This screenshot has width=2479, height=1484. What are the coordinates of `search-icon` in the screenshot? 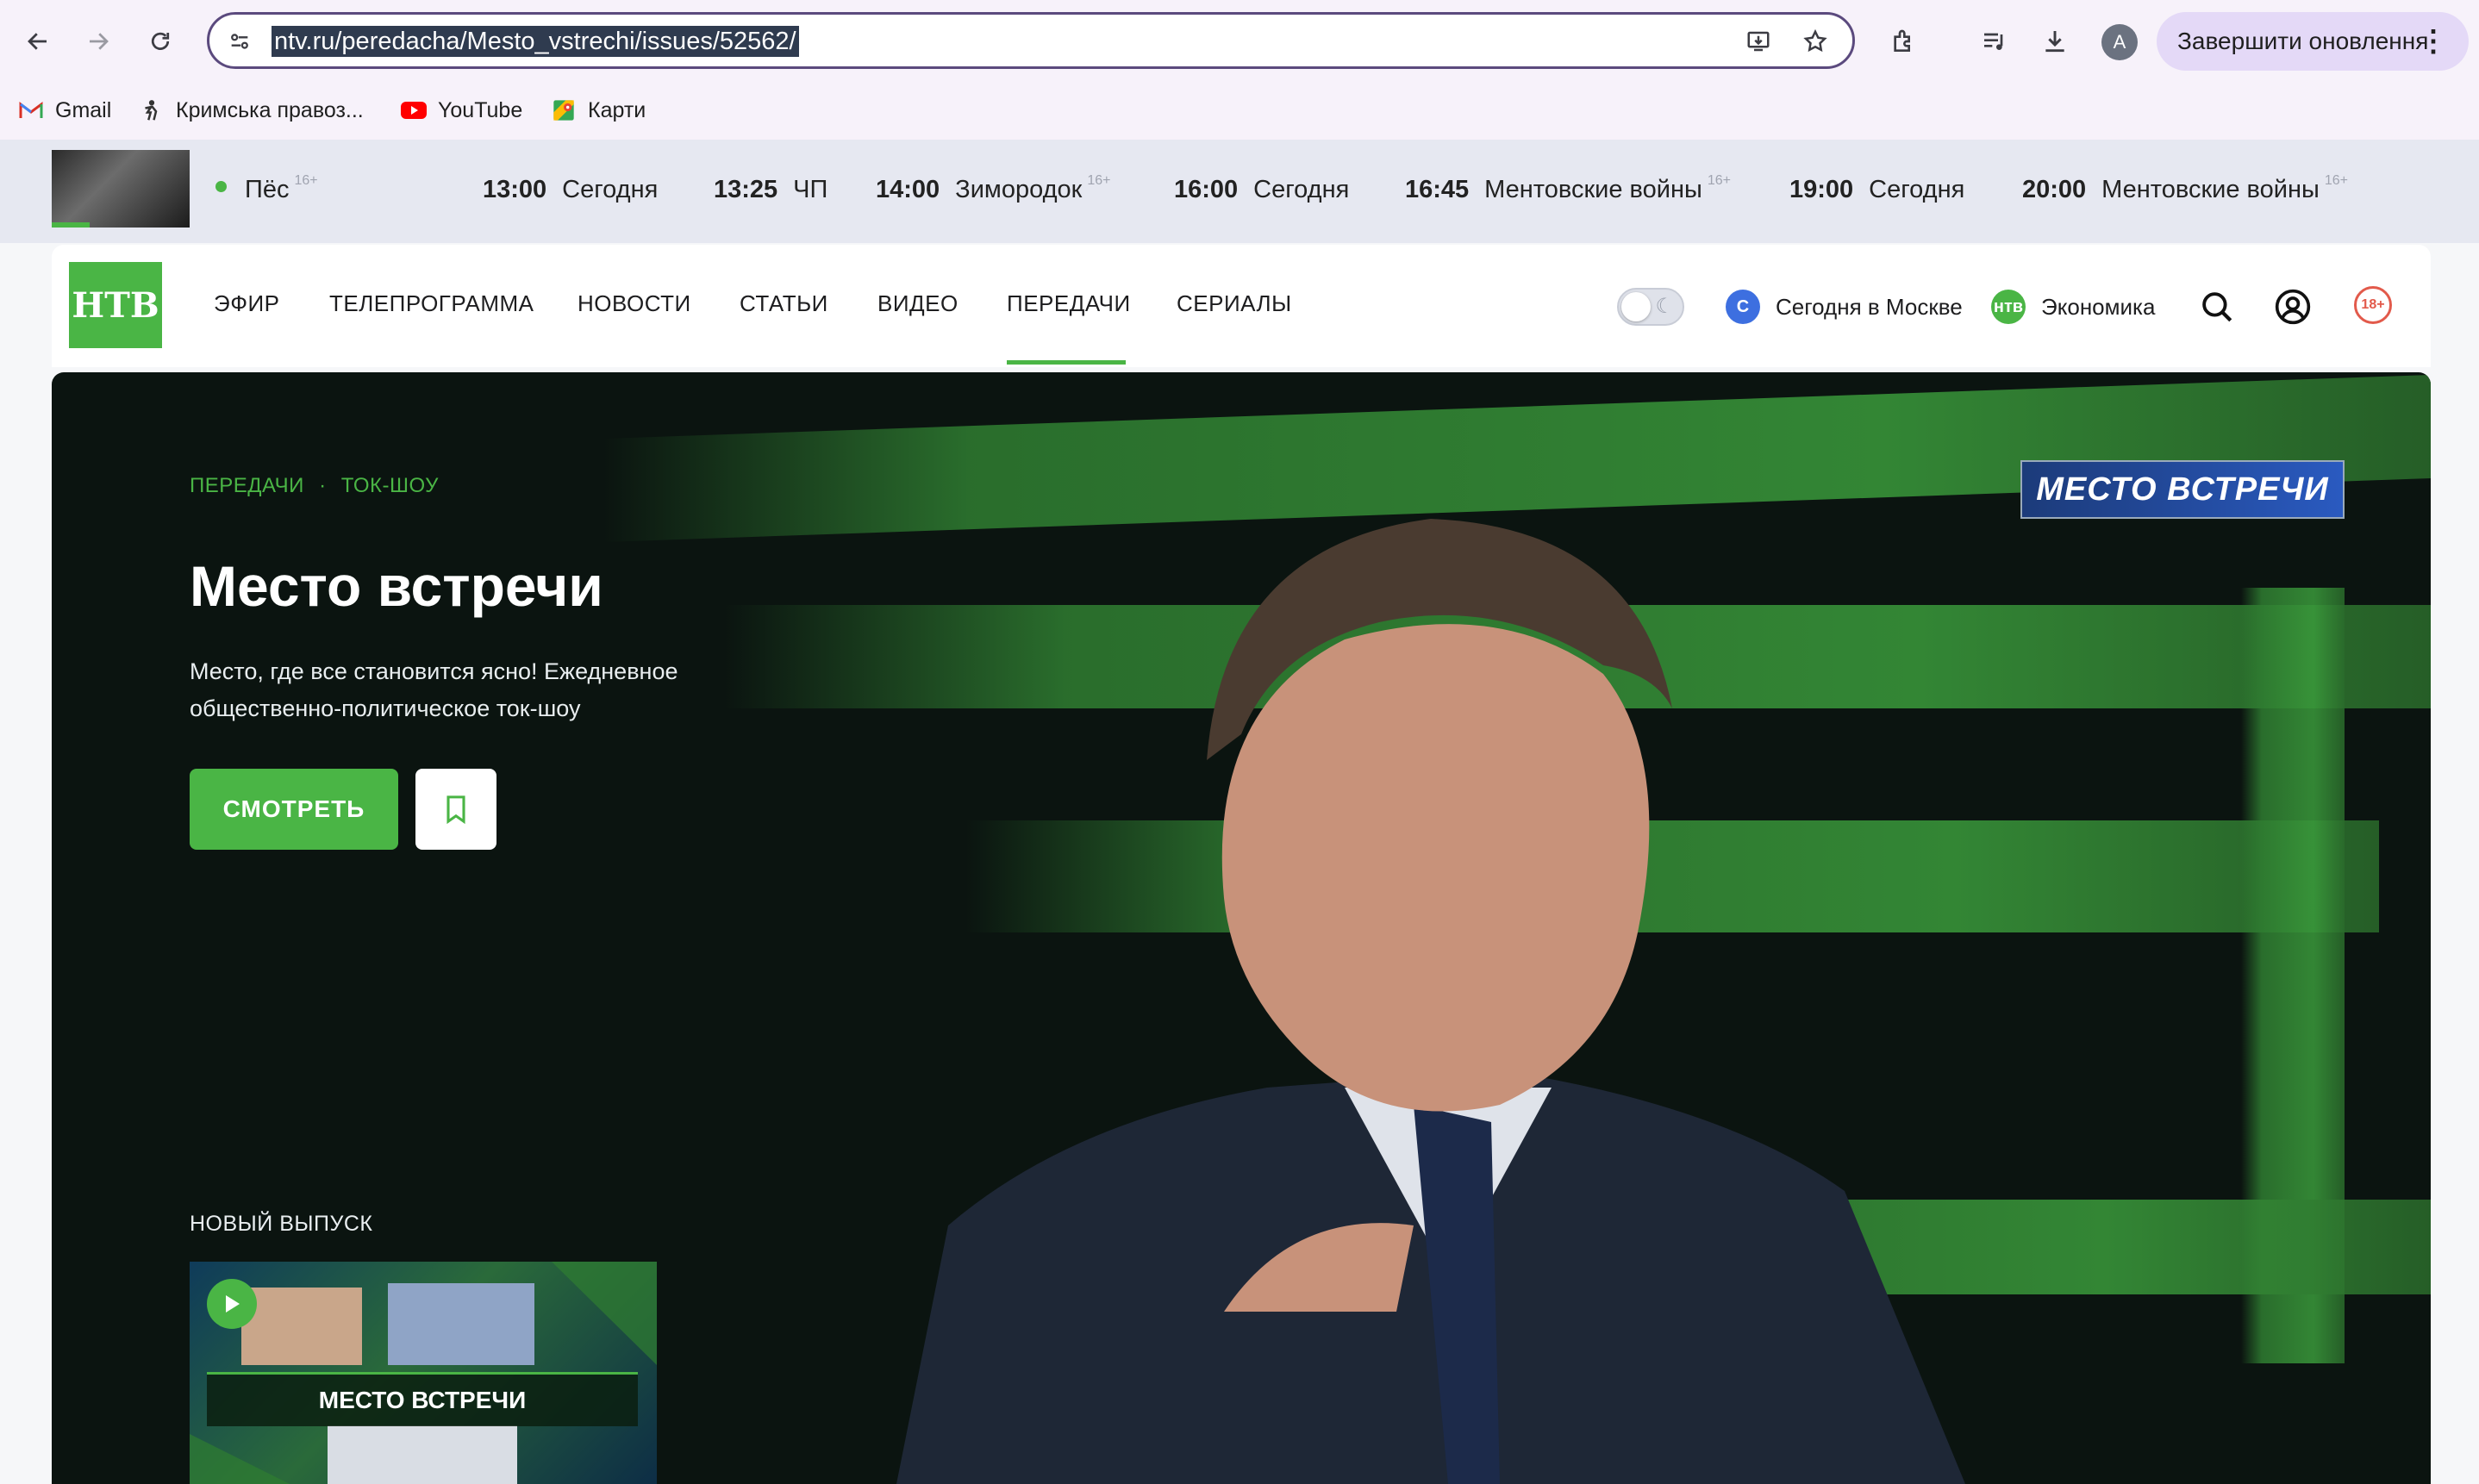 It's located at (2217, 307).